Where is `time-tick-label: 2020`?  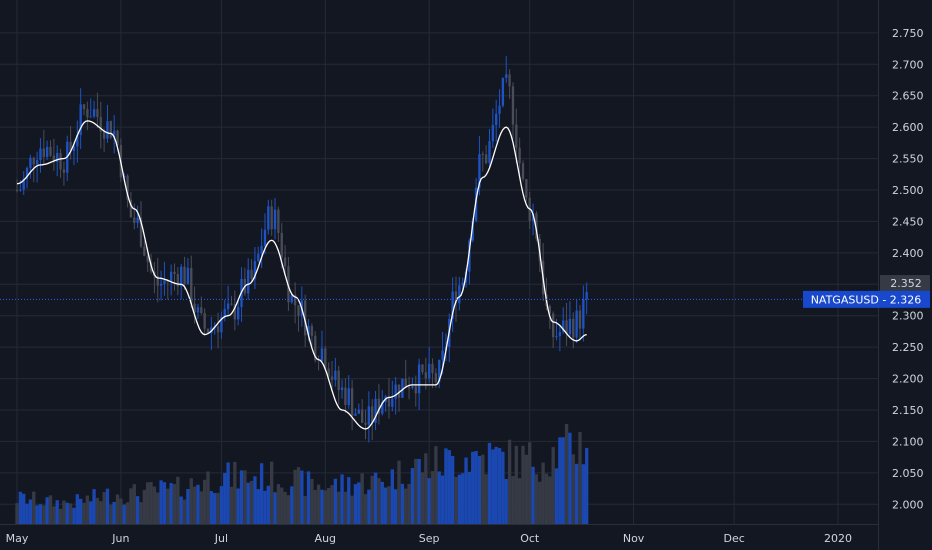
time-tick-label: 2020 is located at coordinates (838, 538).